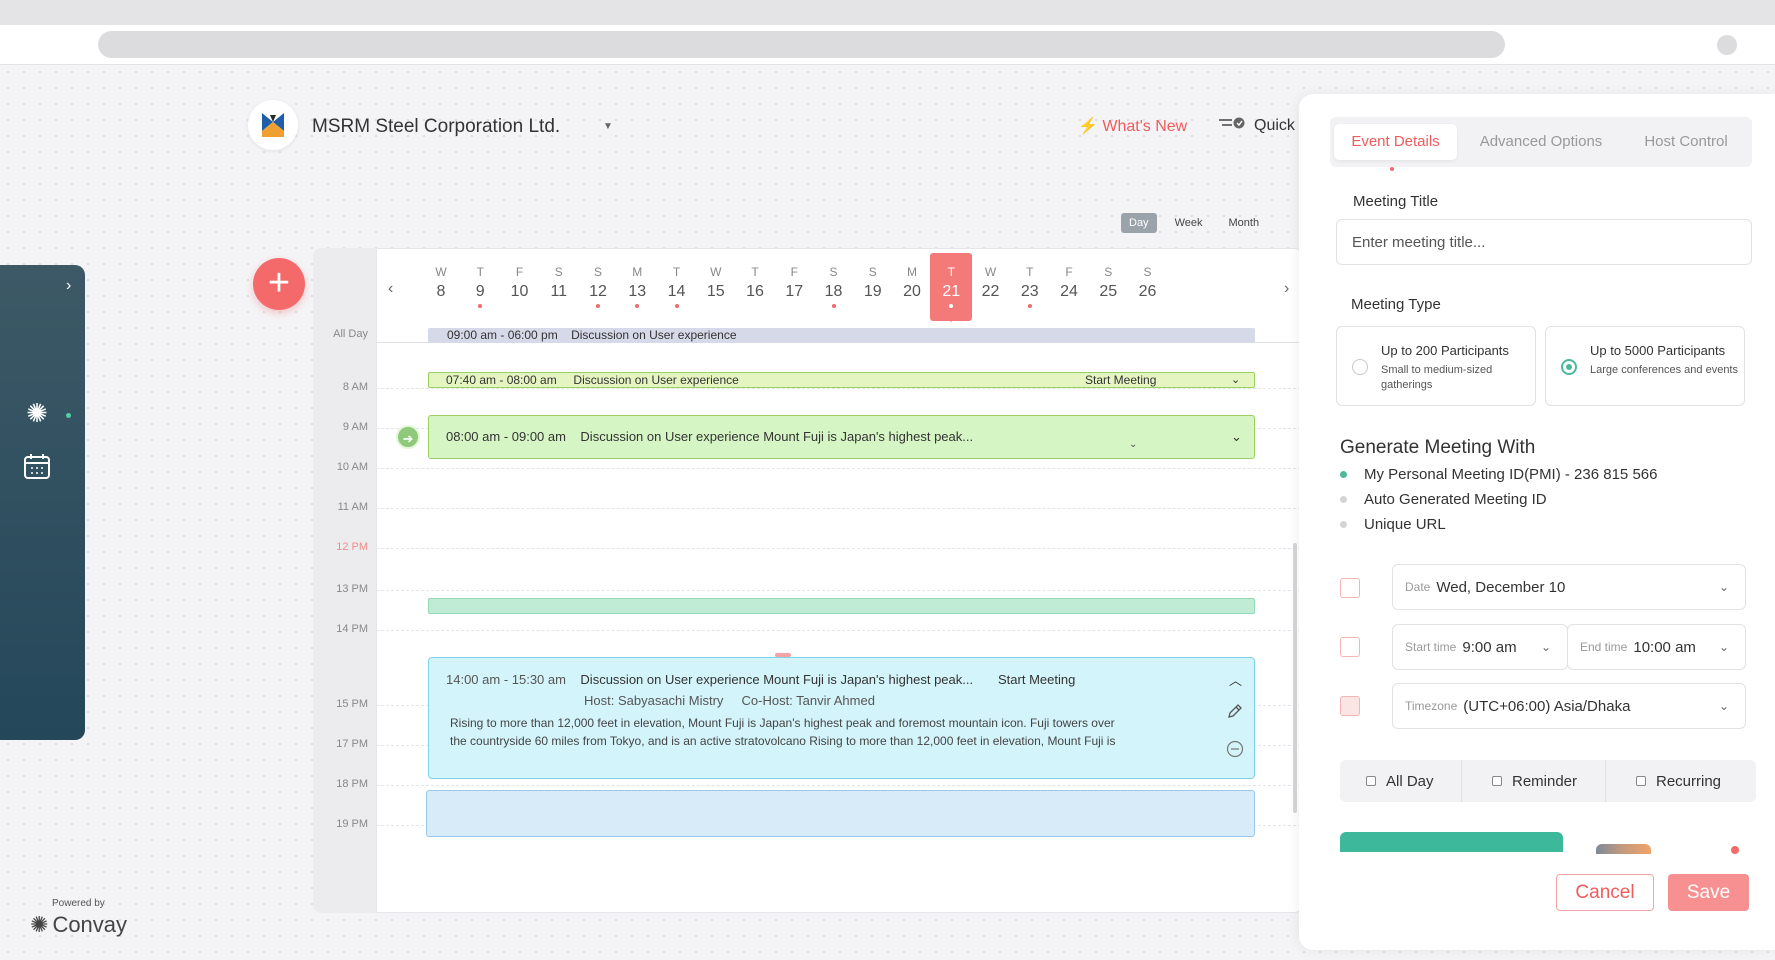 The width and height of the screenshot is (1775, 960). What do you see at coordinates (1139, 223) in the screenshot?
I see `view-day: Day` at bounding box center [1139, 223].